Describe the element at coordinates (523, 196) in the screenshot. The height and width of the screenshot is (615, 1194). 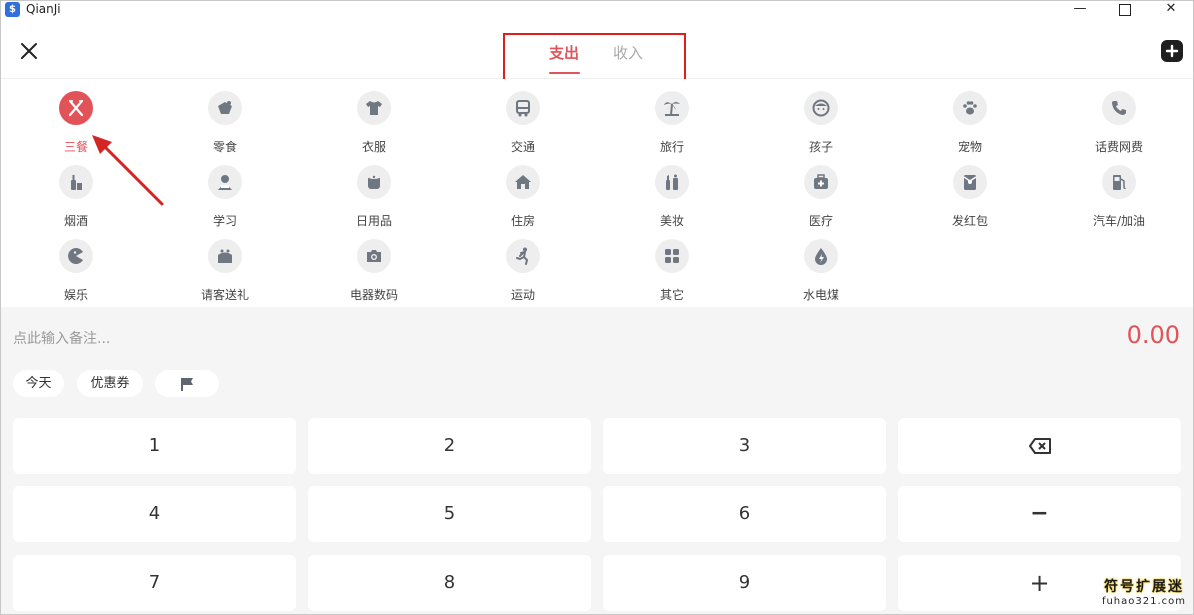
I see `category-housing: 住房` at that location.